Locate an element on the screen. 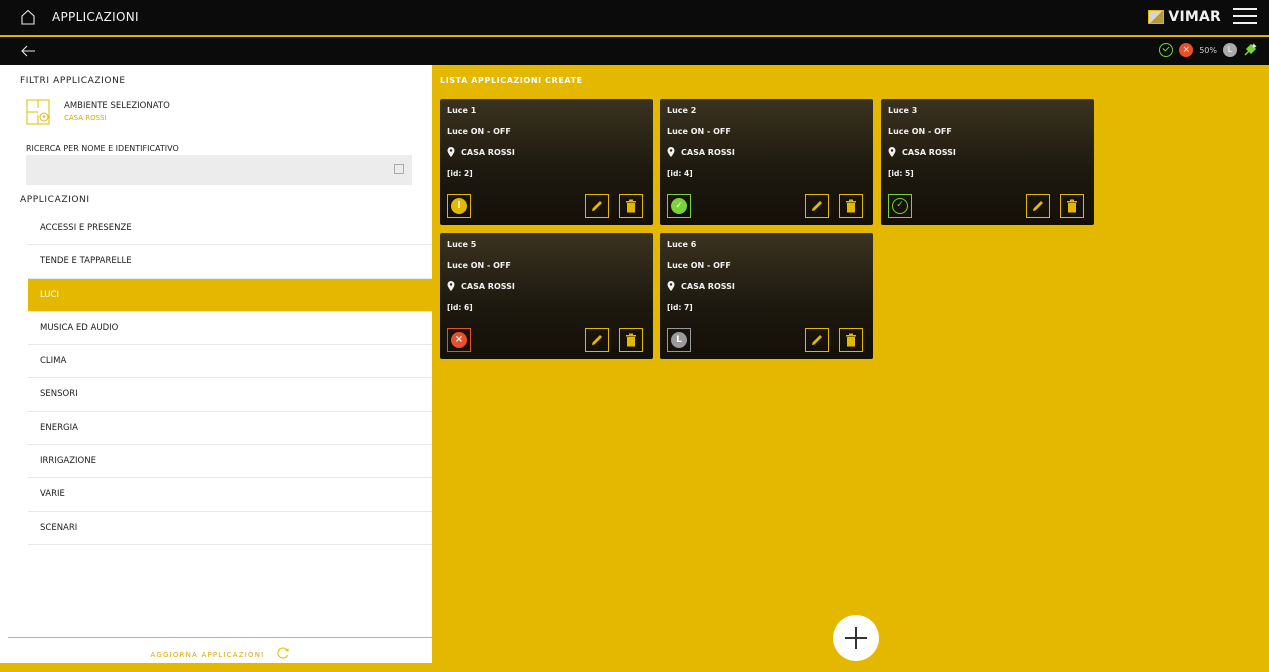  environment-value: CASA ROSSI is located at coordinates (85, 118).